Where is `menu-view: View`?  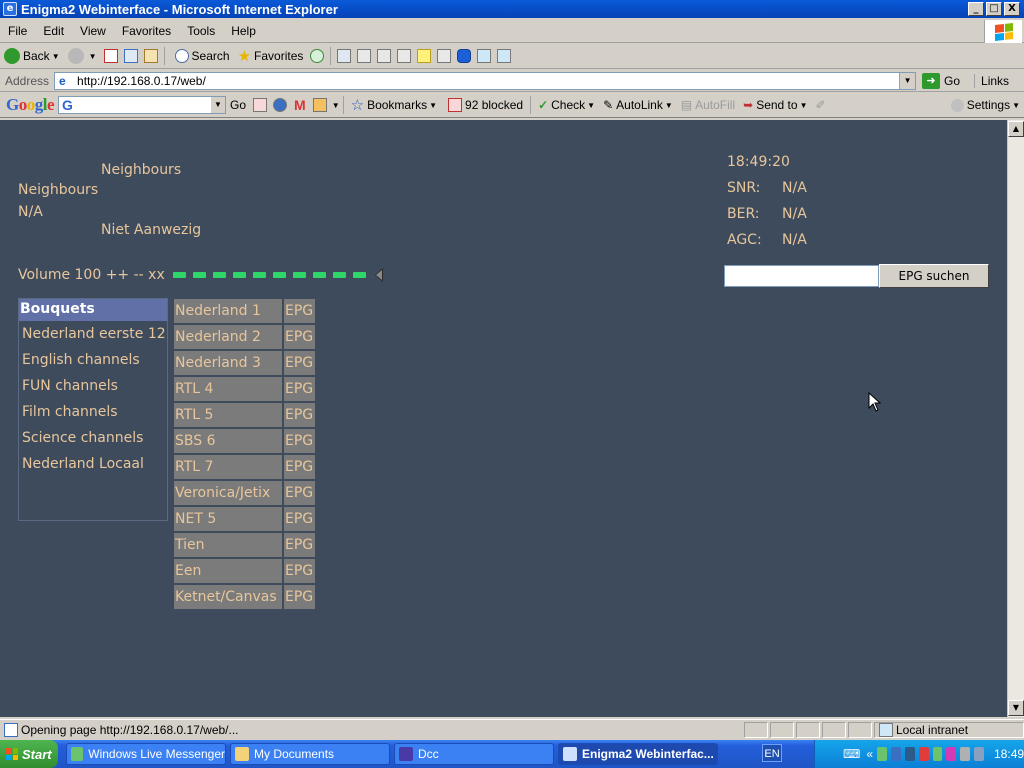
menu-view: View is located at coordinates (93, 31).